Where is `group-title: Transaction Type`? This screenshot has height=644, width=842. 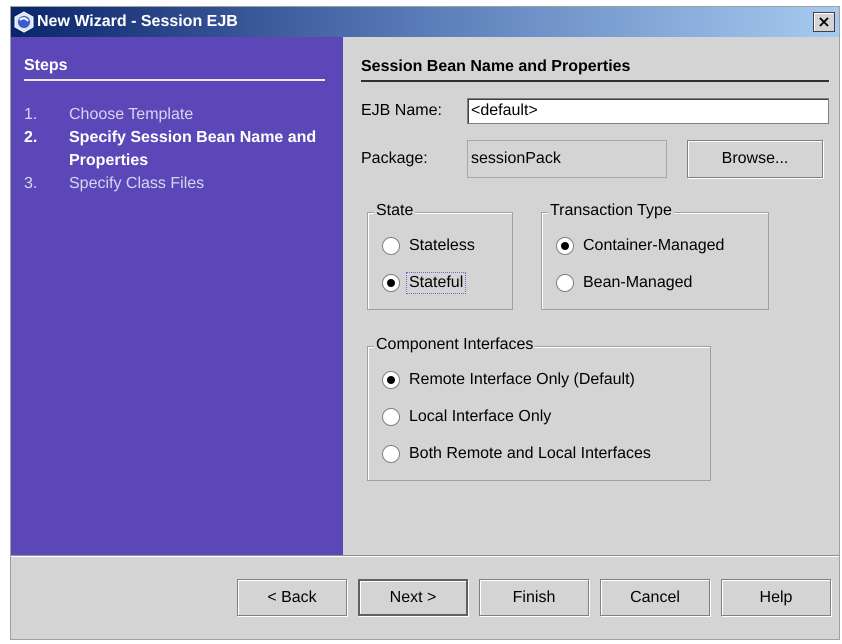 group-title: Transaction Type is located at coordinates (611, 211).